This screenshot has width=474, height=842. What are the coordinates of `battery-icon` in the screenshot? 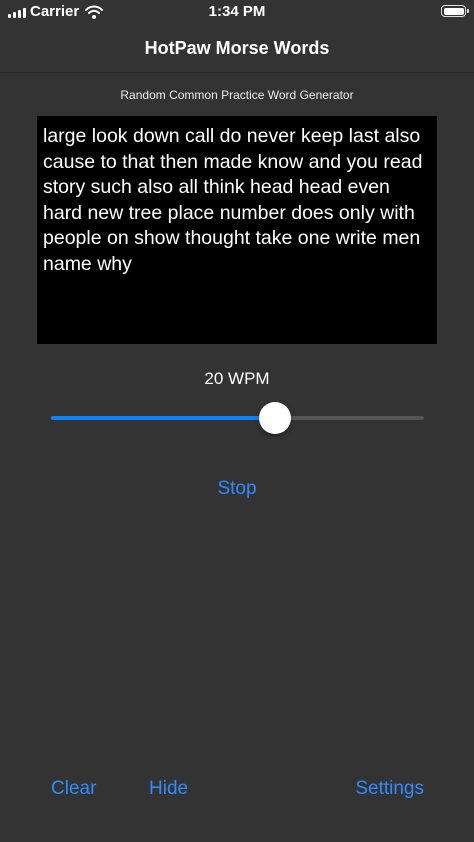 It's located at (455, 11).